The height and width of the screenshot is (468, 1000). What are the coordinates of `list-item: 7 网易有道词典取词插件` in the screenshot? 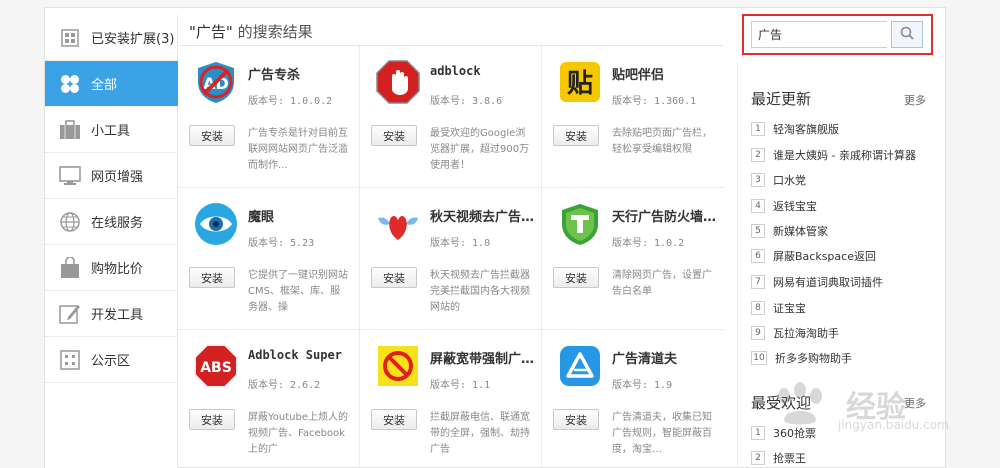 It's located at (817, 282).